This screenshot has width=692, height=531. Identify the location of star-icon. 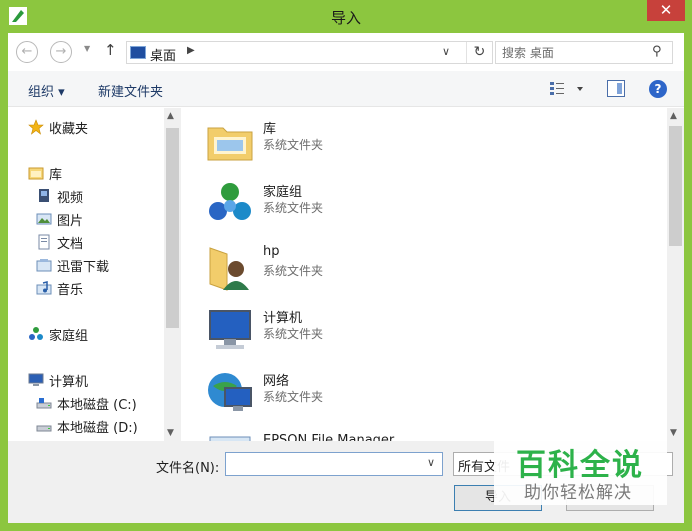
(36, 127).